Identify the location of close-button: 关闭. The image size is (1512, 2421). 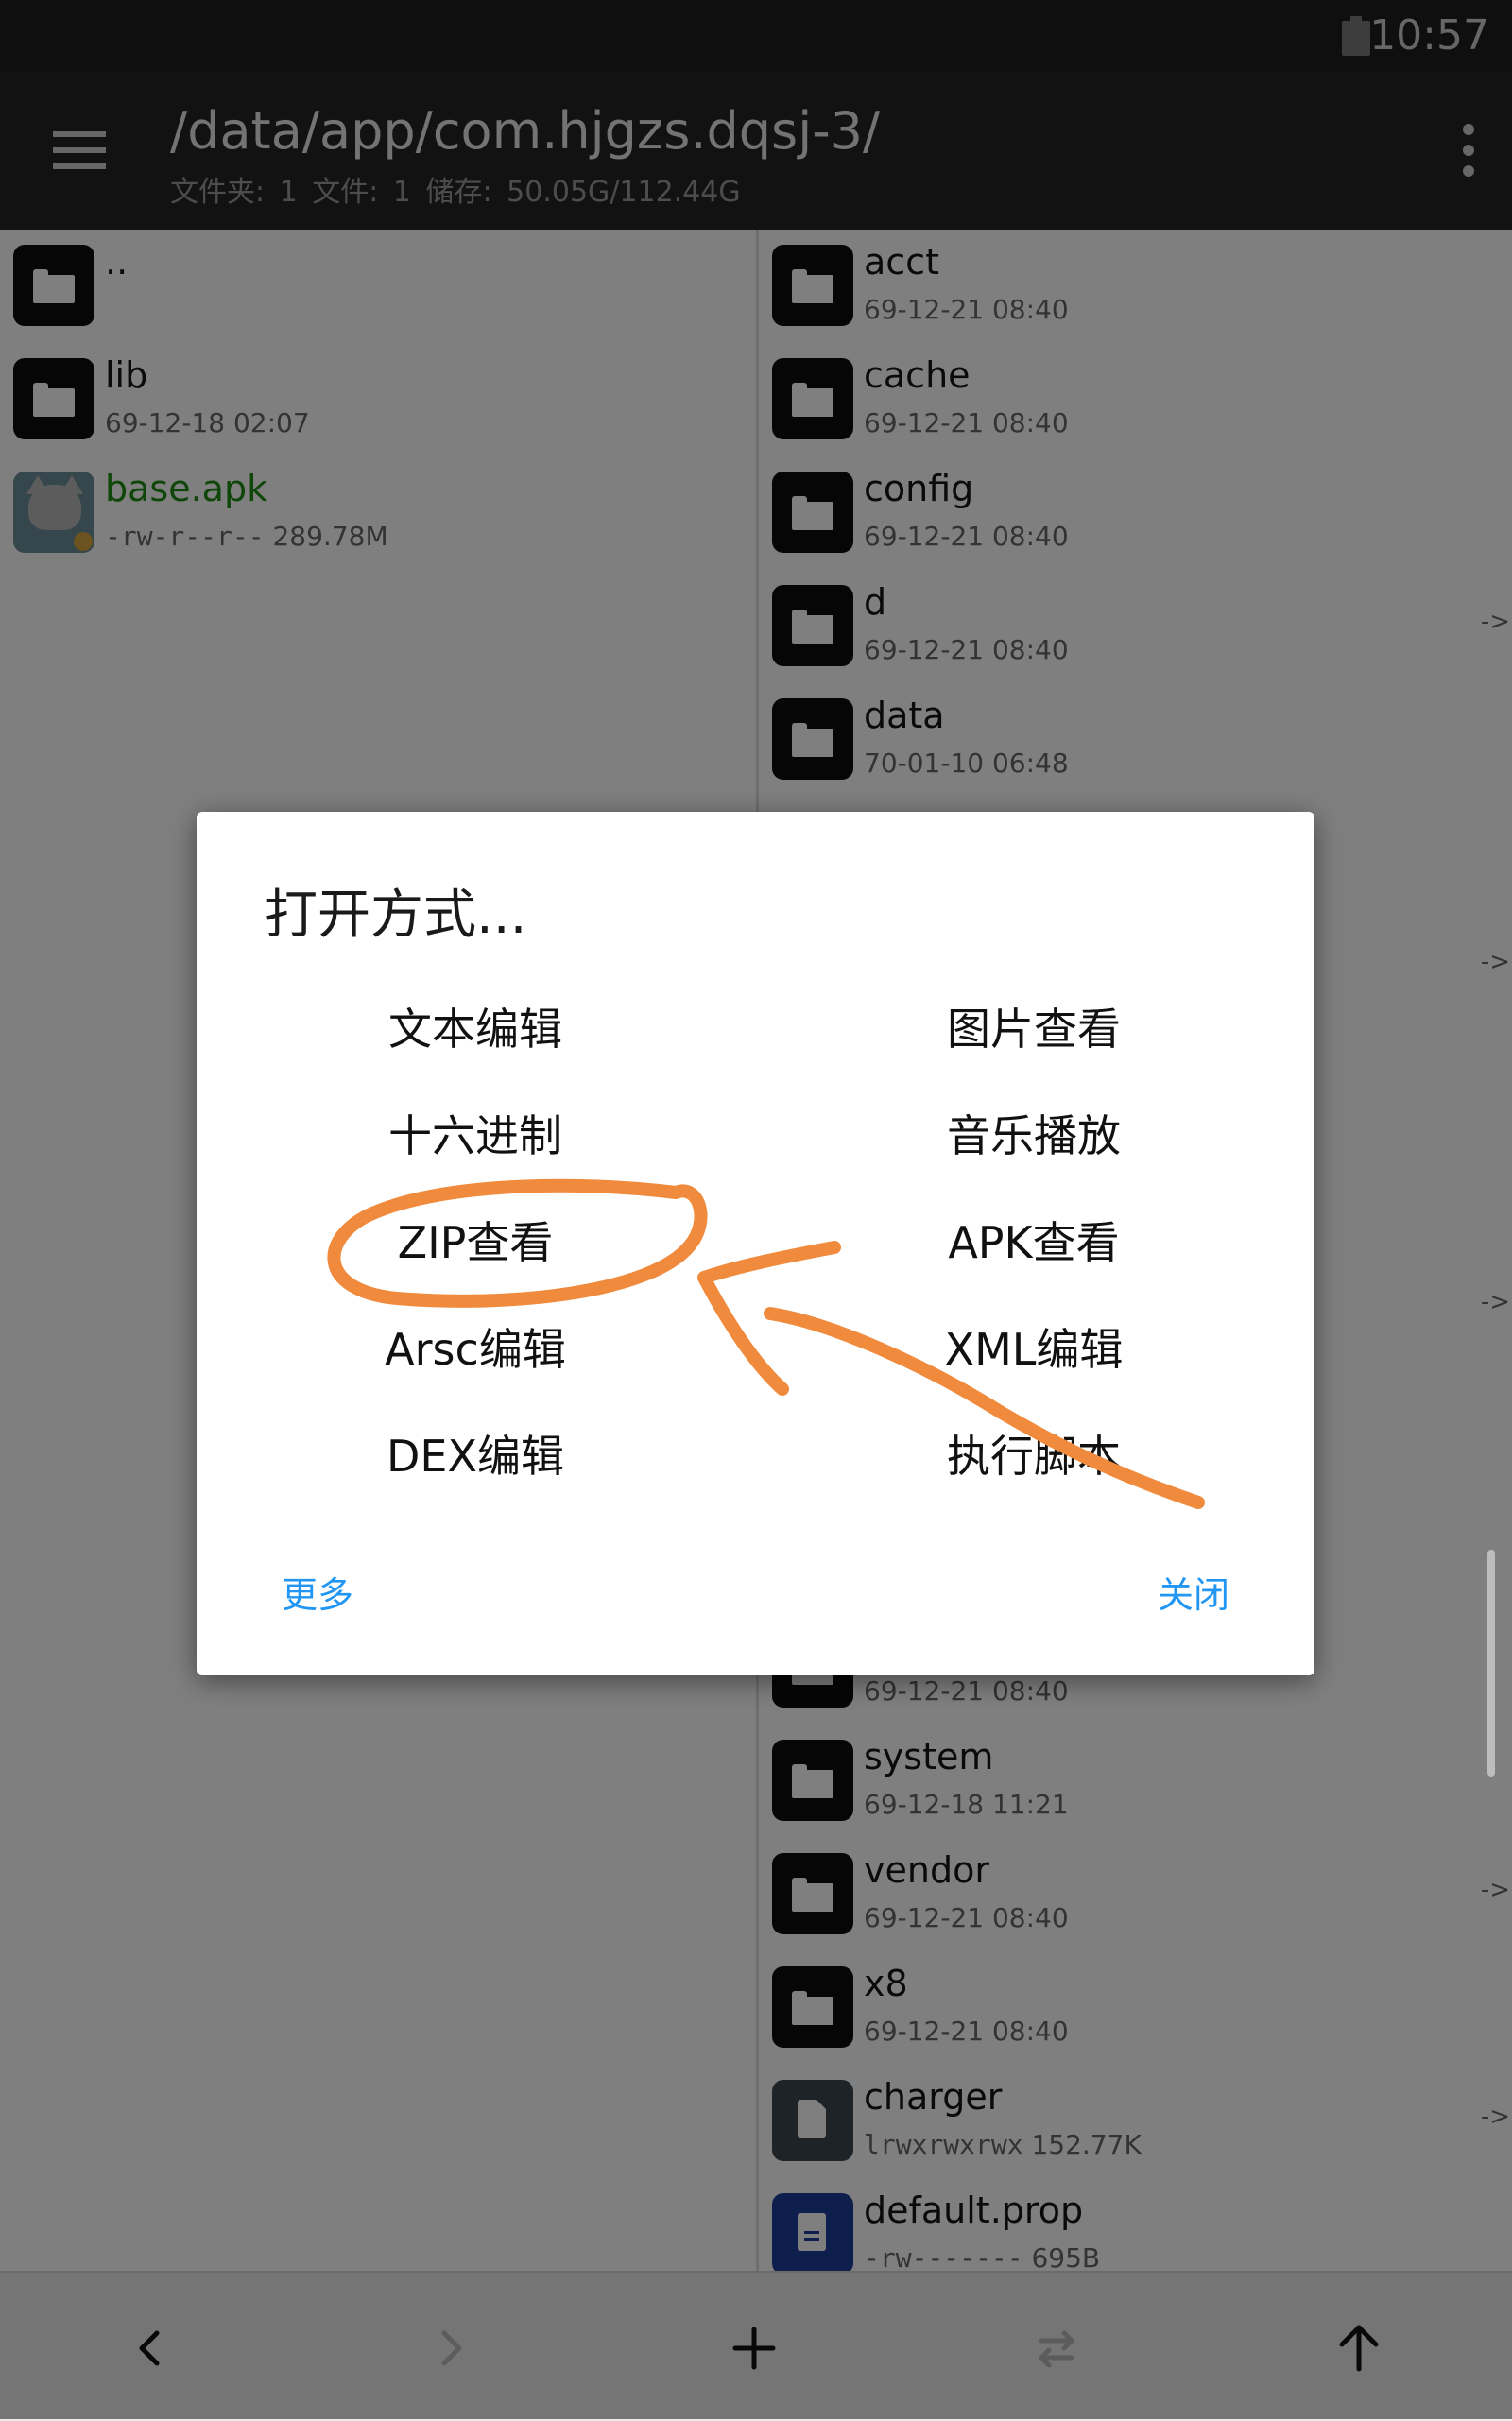
(1193, 1592).